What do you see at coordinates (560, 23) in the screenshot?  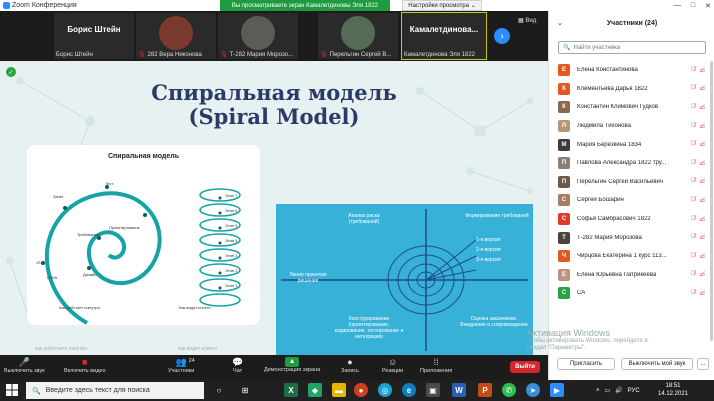 I see `chevron-down-icon: ⌄` at bounding box center [560, 23].